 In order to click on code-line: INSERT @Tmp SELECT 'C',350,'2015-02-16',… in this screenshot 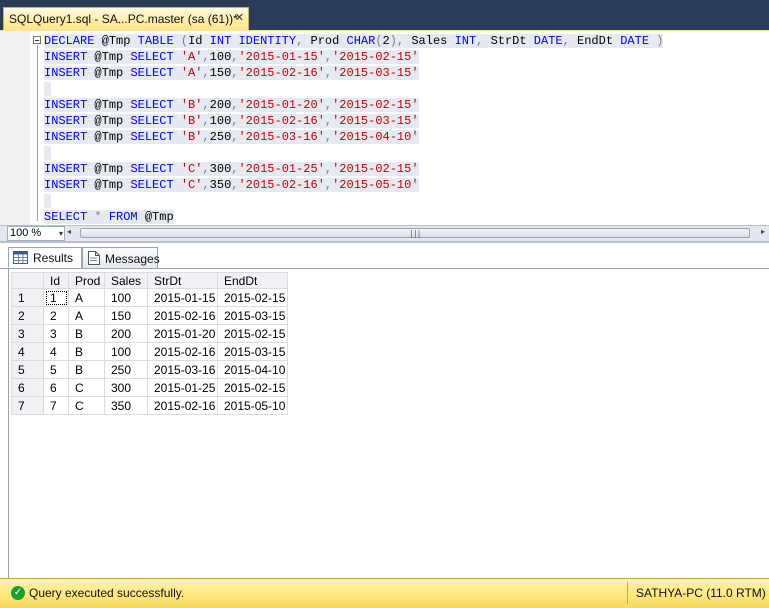, I will do `click(353, 185)`.